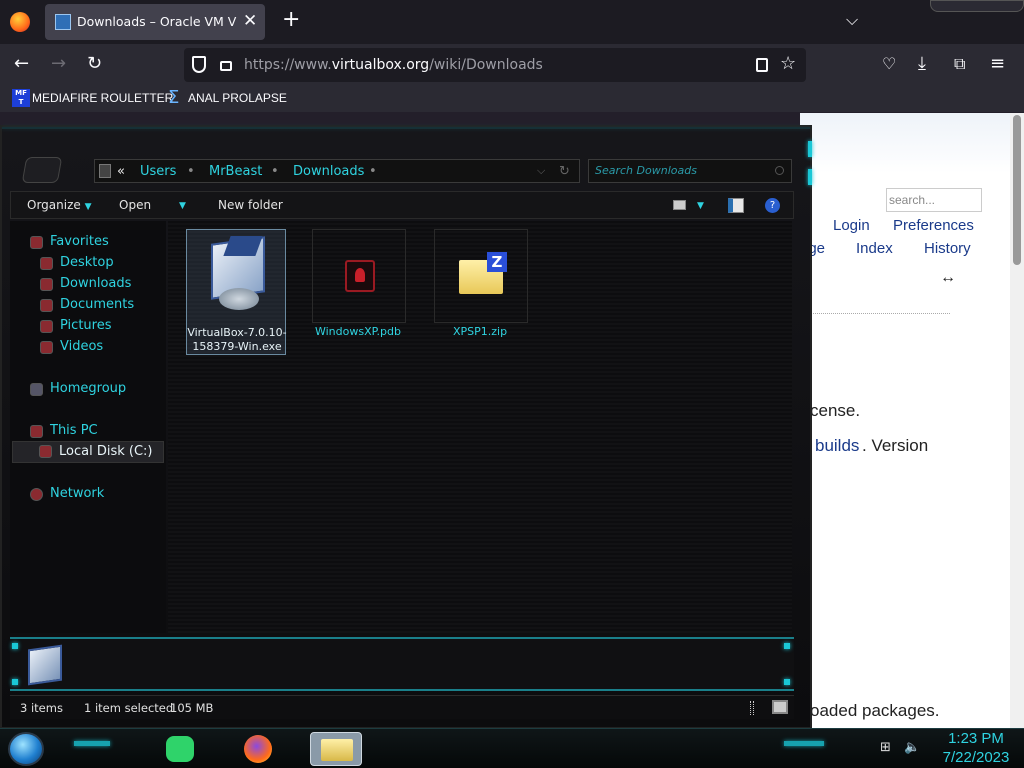  Describe the element at coordinates (1017, 420) in the screenshot. I see `webpage-scrollbar` at that location.